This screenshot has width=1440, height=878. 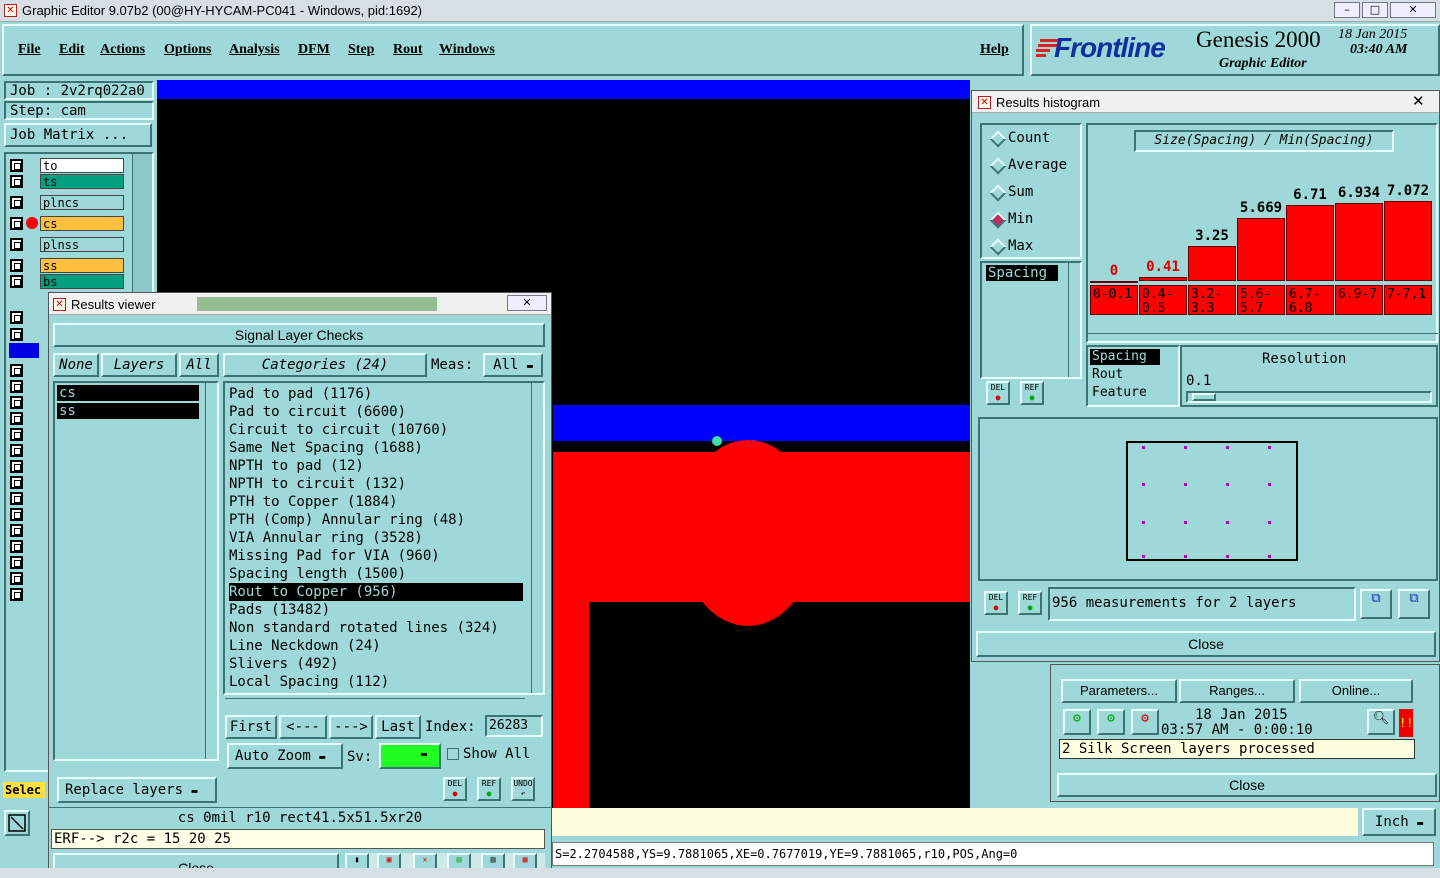 What do you see at coordinates (376, 628) in the screenshot?
I see `category-item: Non standard rotated lines (324)` at bounding box center [376, 628].